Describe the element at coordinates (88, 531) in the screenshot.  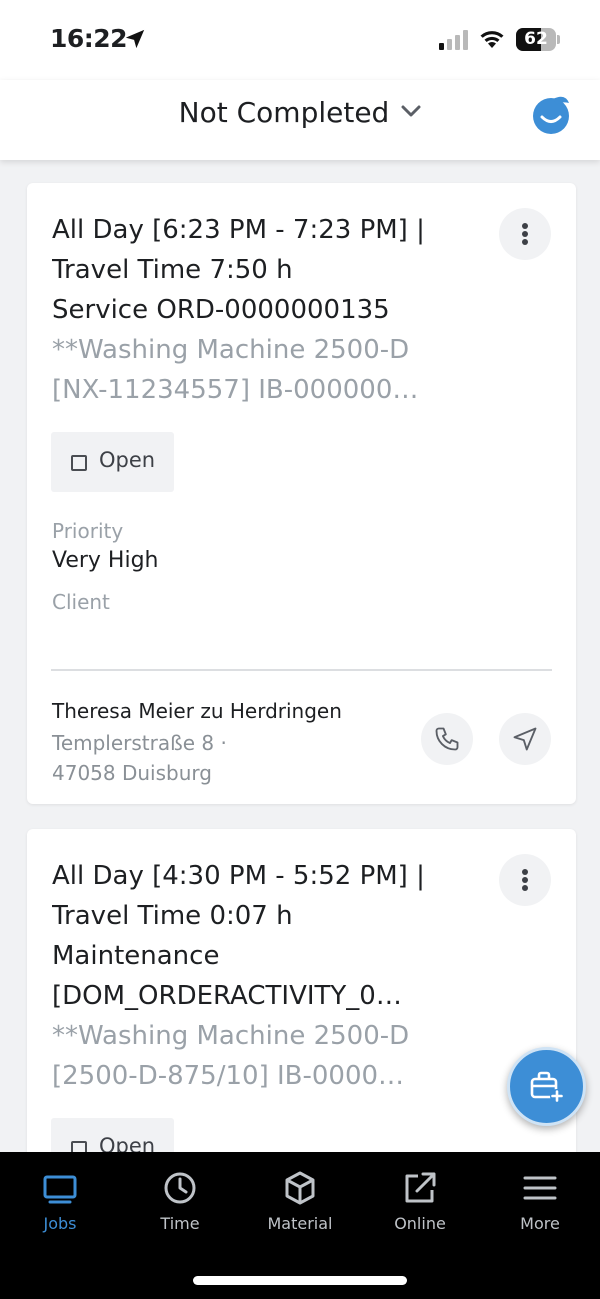
I see `priority-label: Priority` at that location.